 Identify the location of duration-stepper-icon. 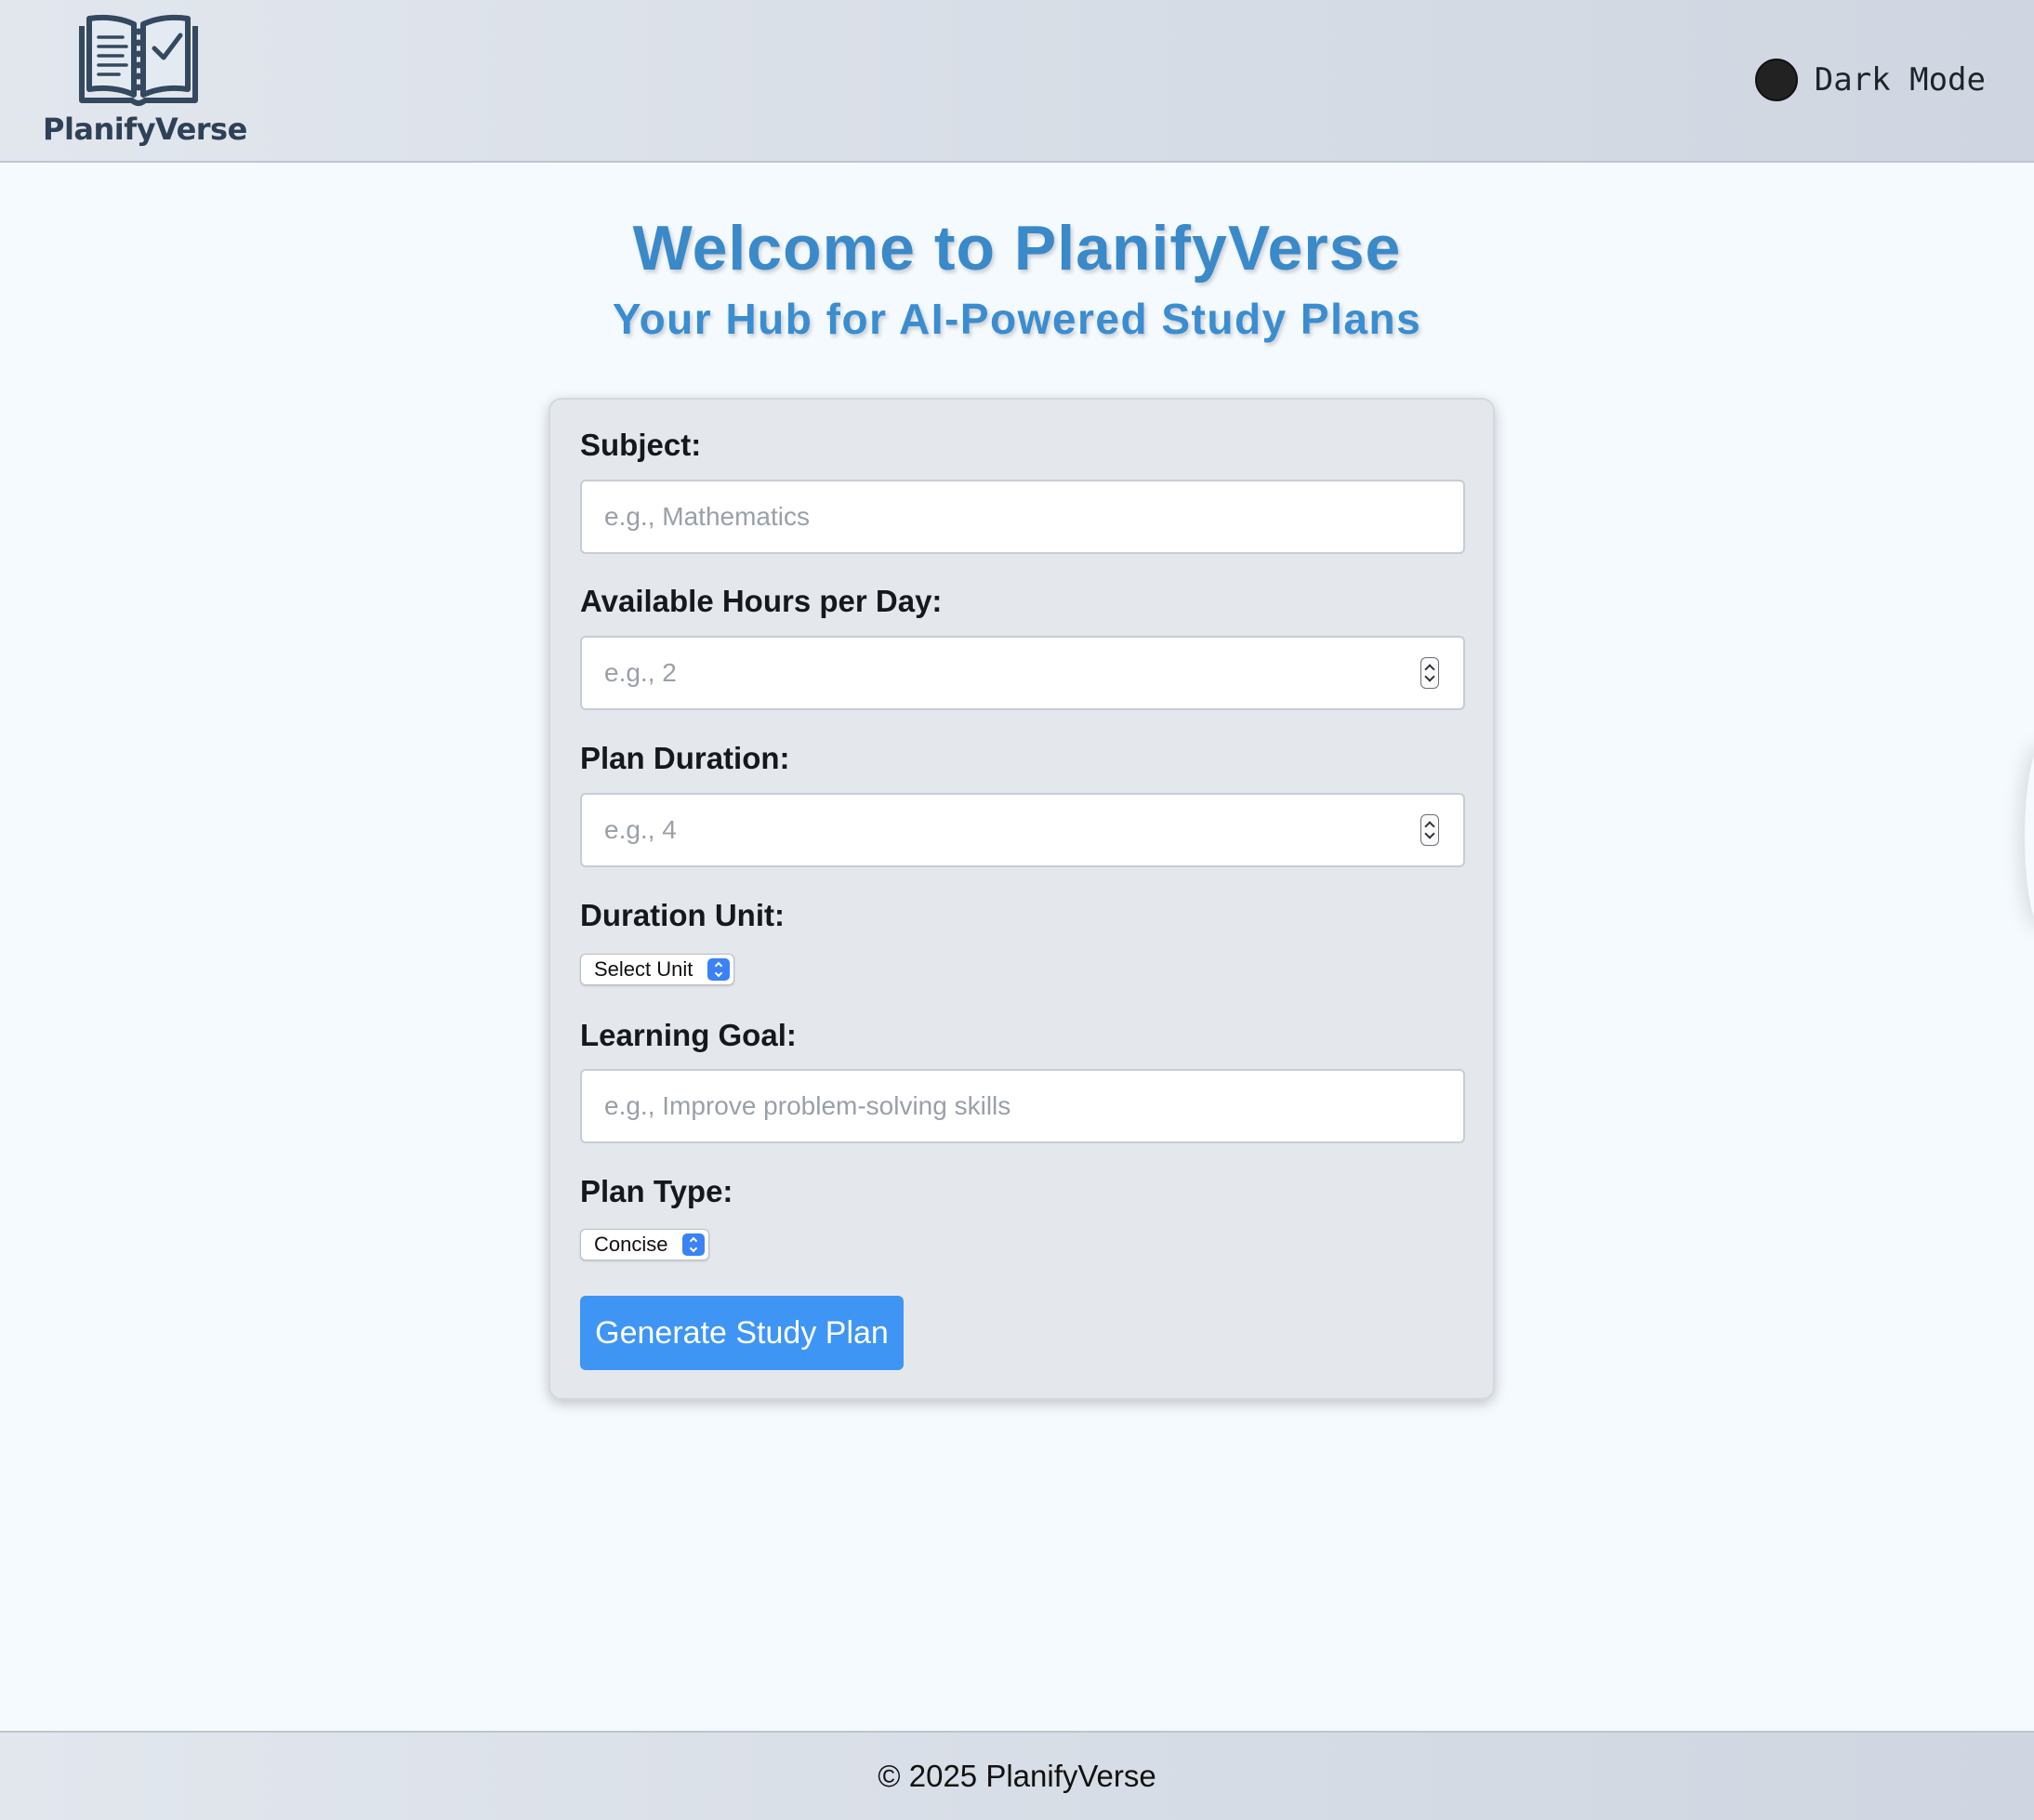
(1429, 830).